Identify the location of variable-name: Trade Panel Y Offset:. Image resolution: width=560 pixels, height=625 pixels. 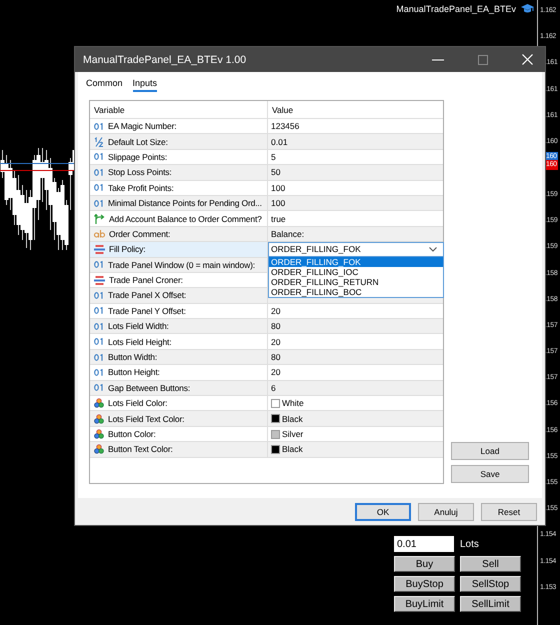
(147, 311).